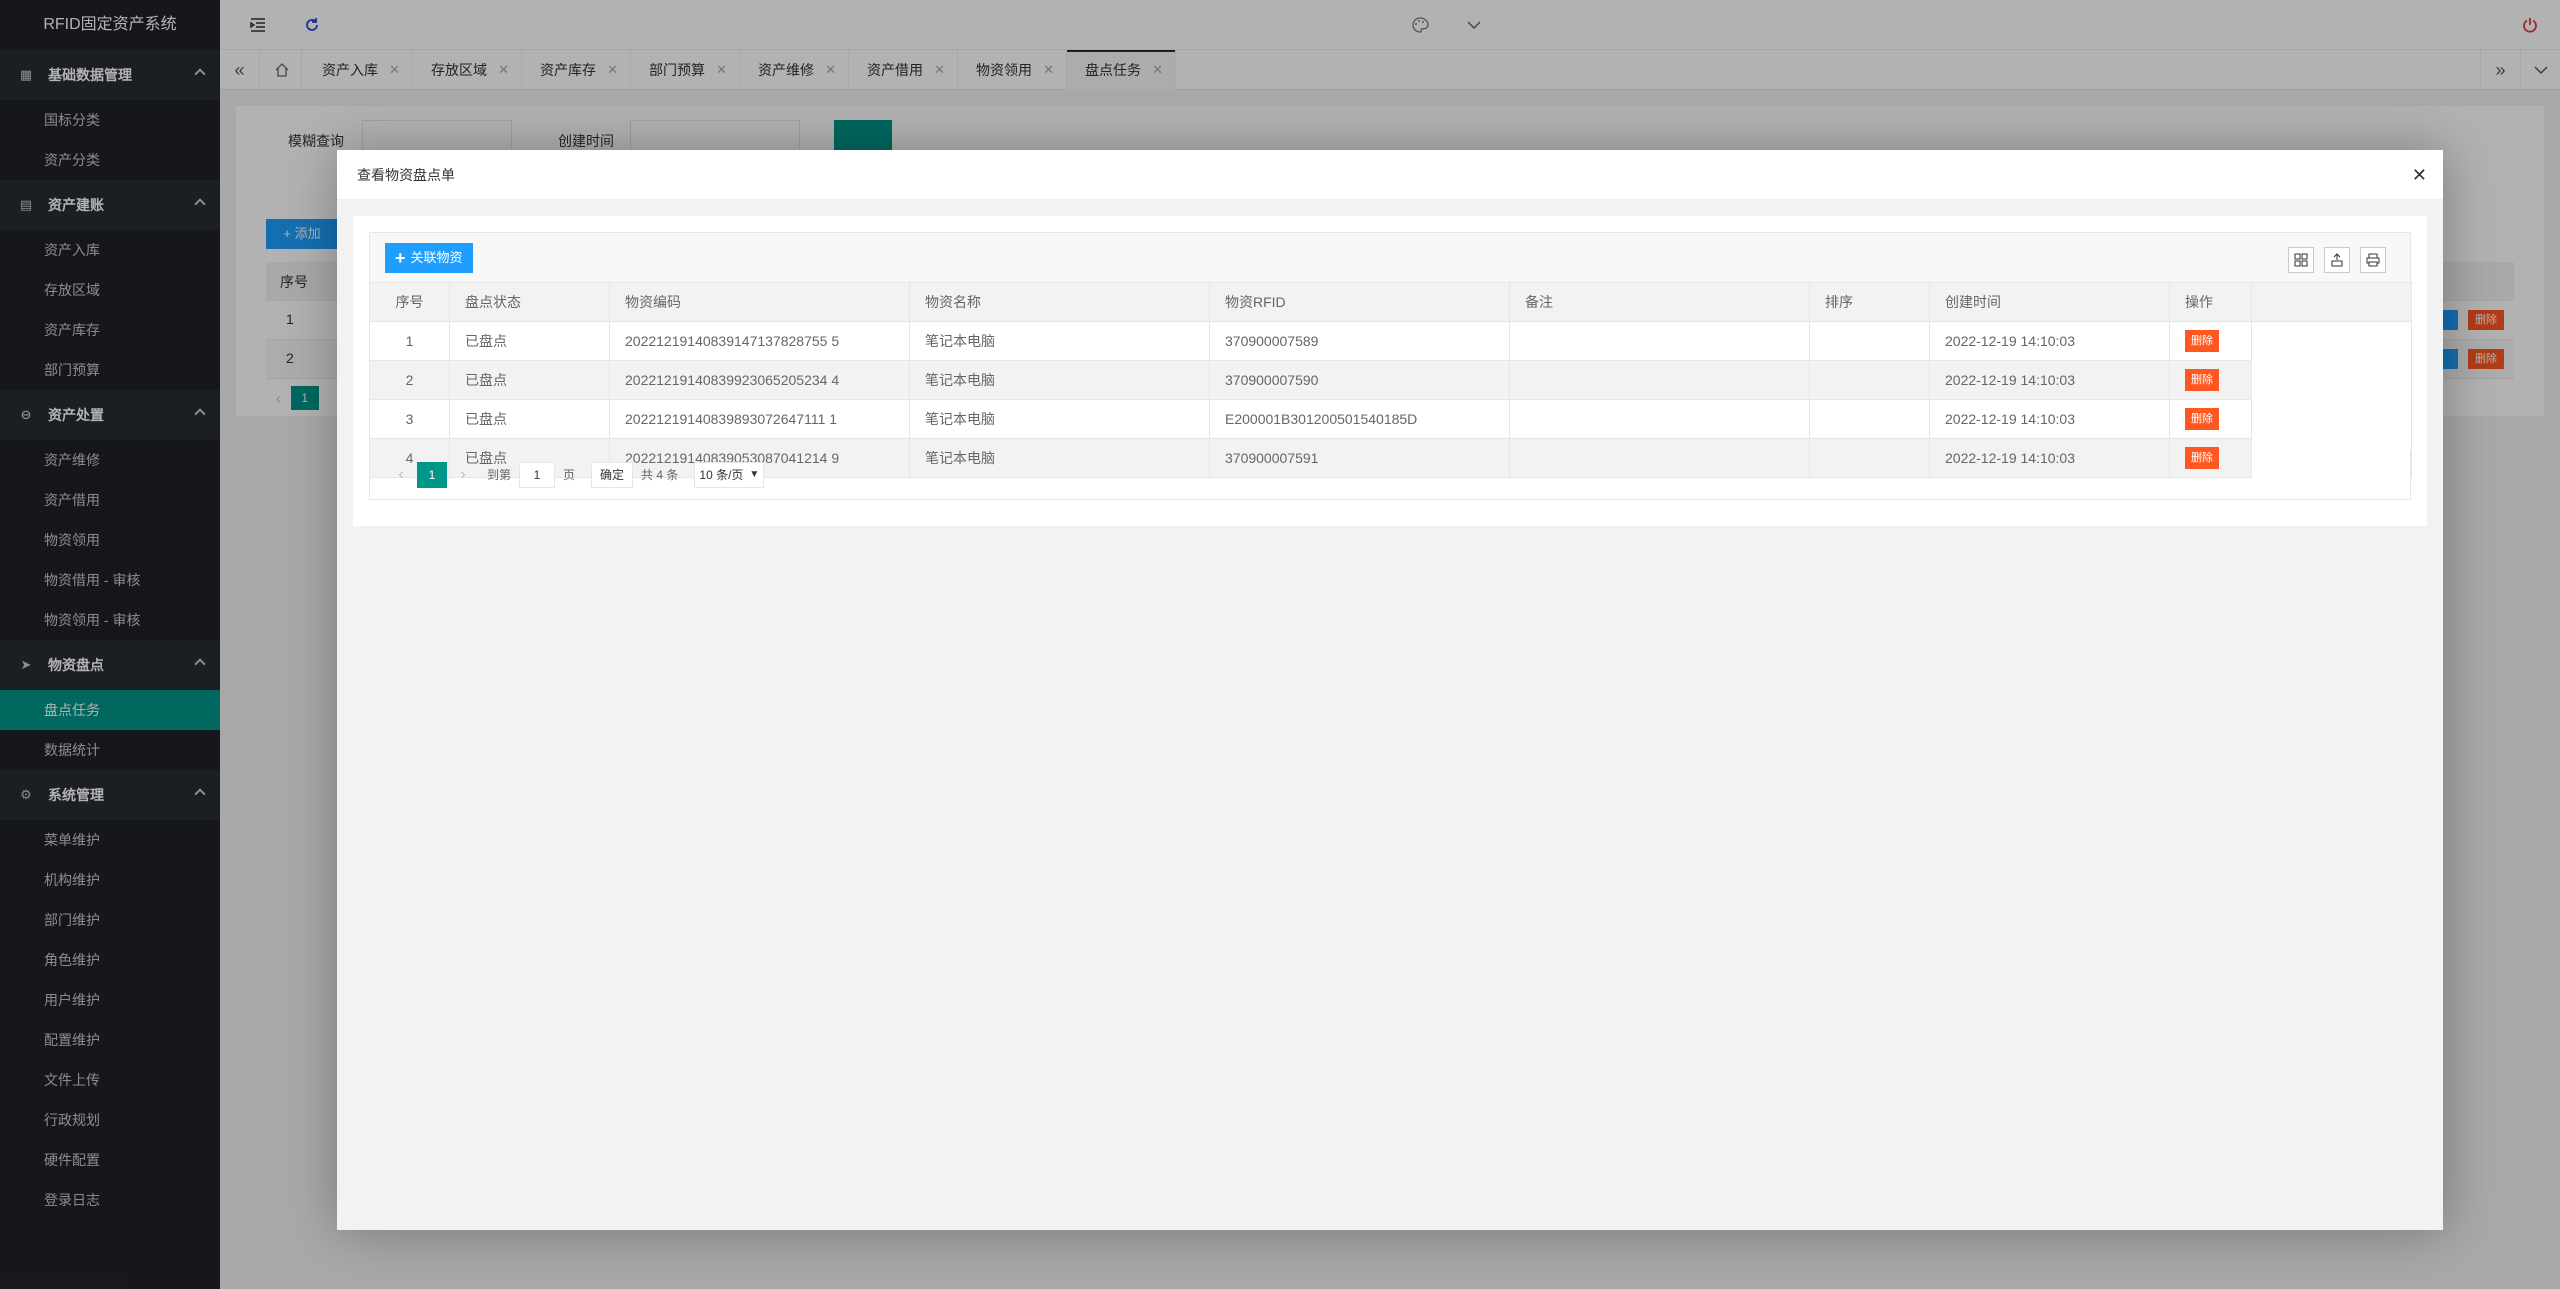 The width and height of the screenshot is (2560, 1289). I want to click on link-material-label: 关联物资, so click(436, 257).